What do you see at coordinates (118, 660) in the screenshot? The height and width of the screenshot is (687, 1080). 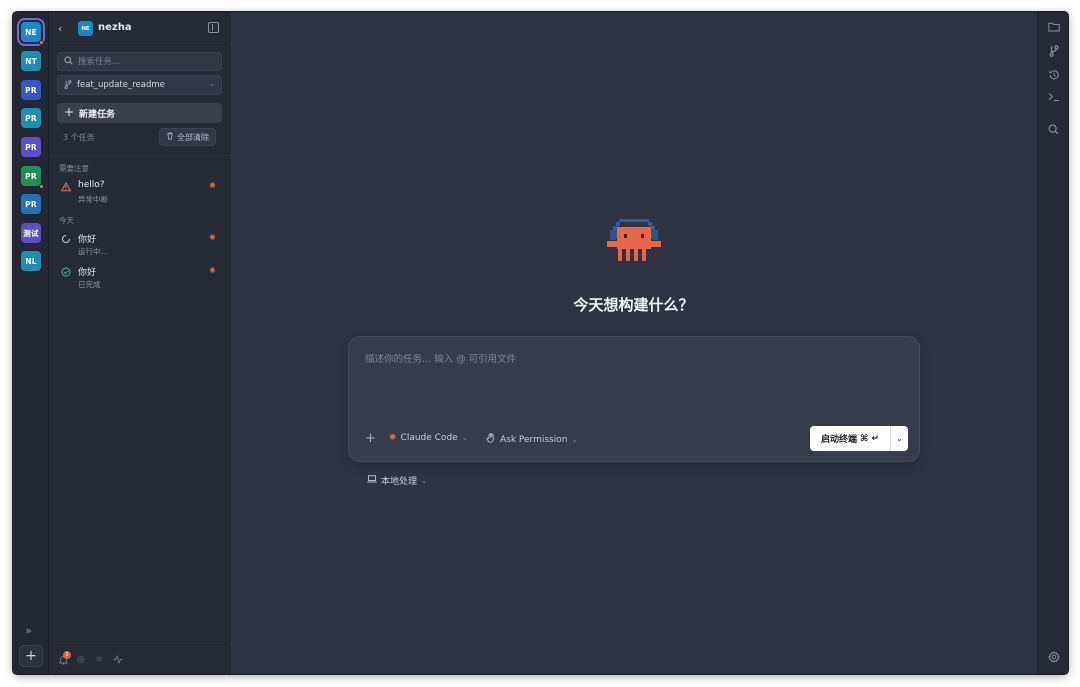 I see `activity-icon` at bounding box center [118, 660].